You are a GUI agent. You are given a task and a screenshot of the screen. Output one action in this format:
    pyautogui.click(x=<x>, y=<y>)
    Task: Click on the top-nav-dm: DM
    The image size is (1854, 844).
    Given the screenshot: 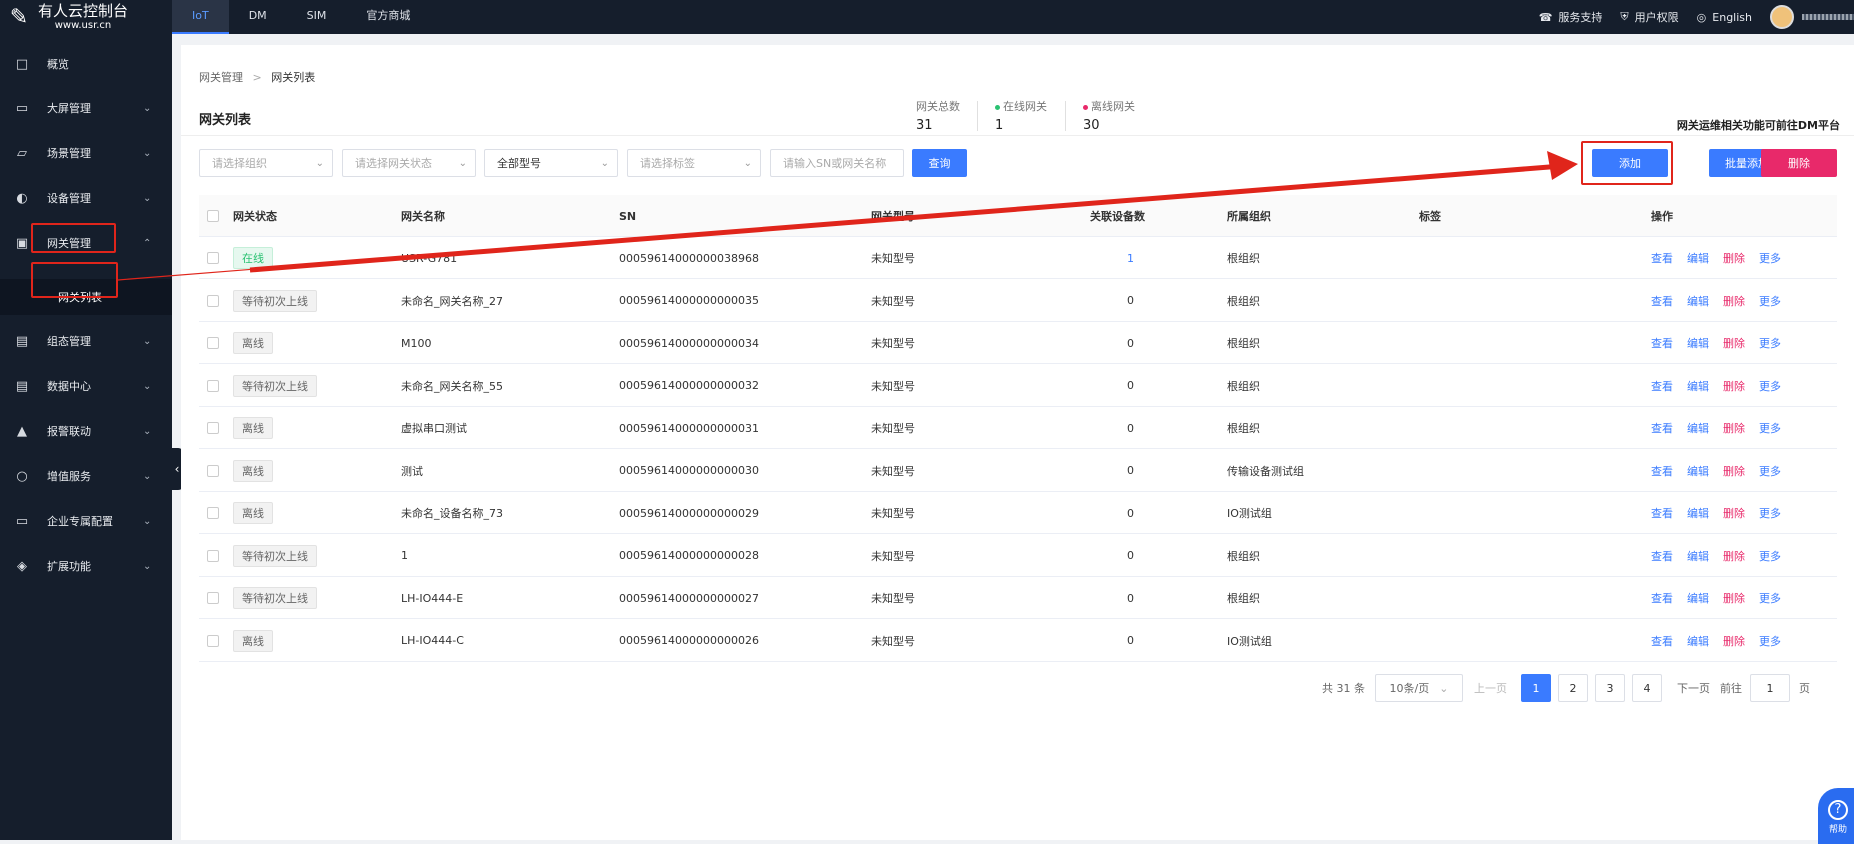 What is the action you would take?
    pyautogui.click(x=258, y=17)
    